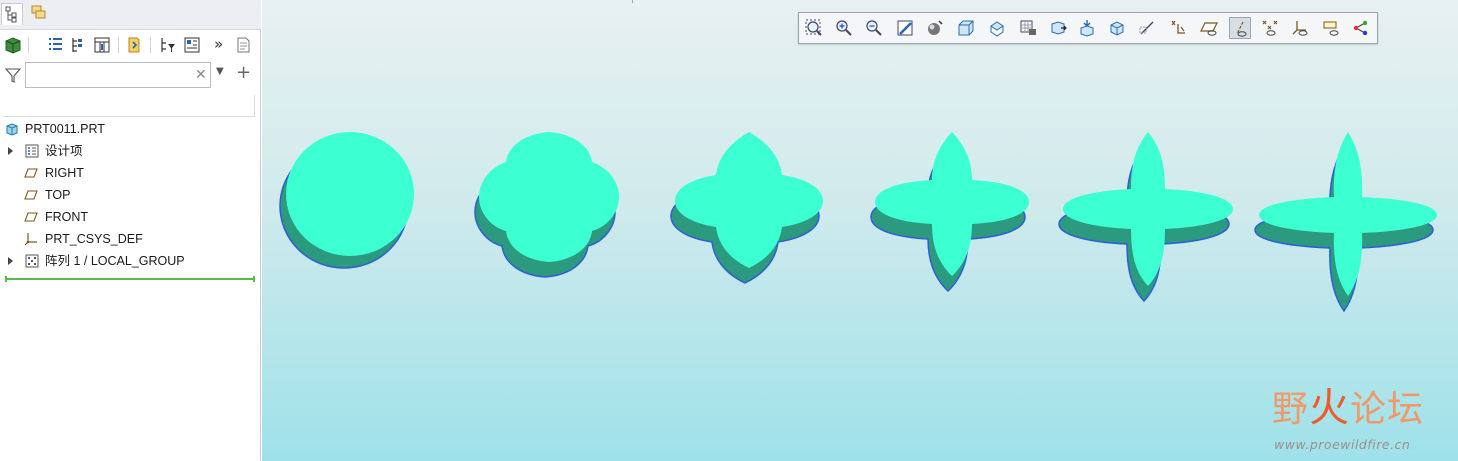 The height and width of the screenshot is (461, 1458). What do you see at coordinates (243, 45) in the screenshot?
I see `notes-icon` at bounding box center [243, 45].